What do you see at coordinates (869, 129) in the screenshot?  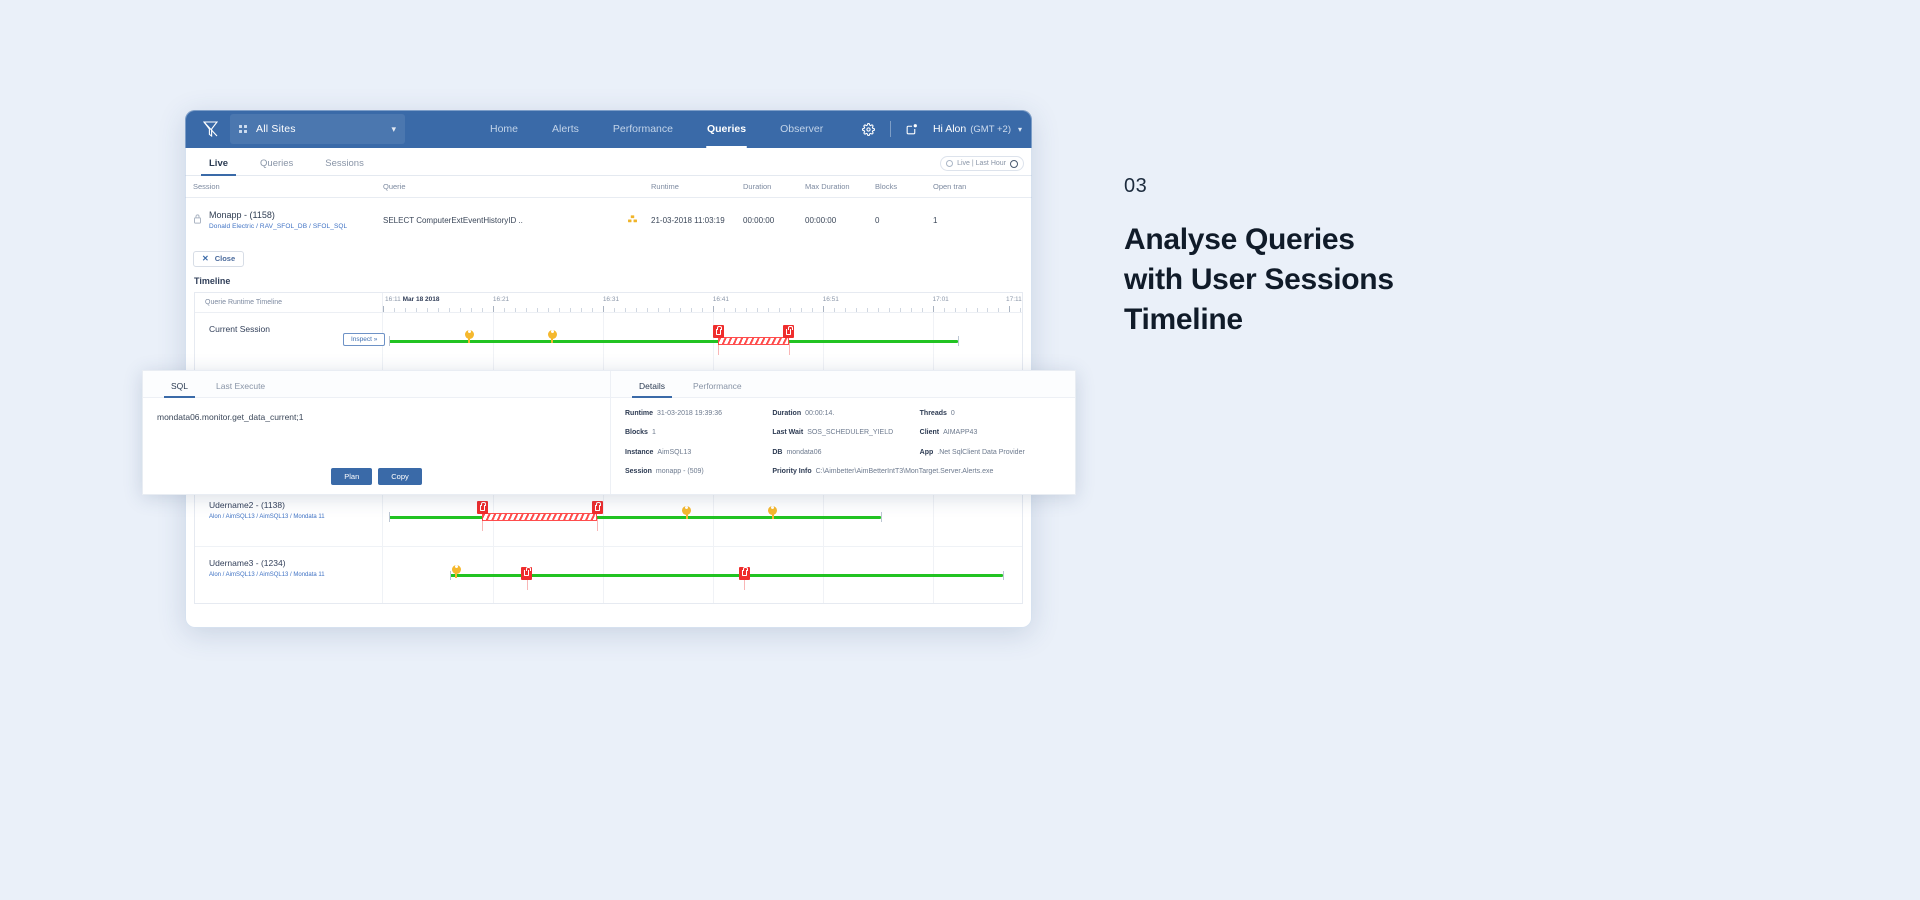 I see `gear-icon` at bounding box center [869, 129].